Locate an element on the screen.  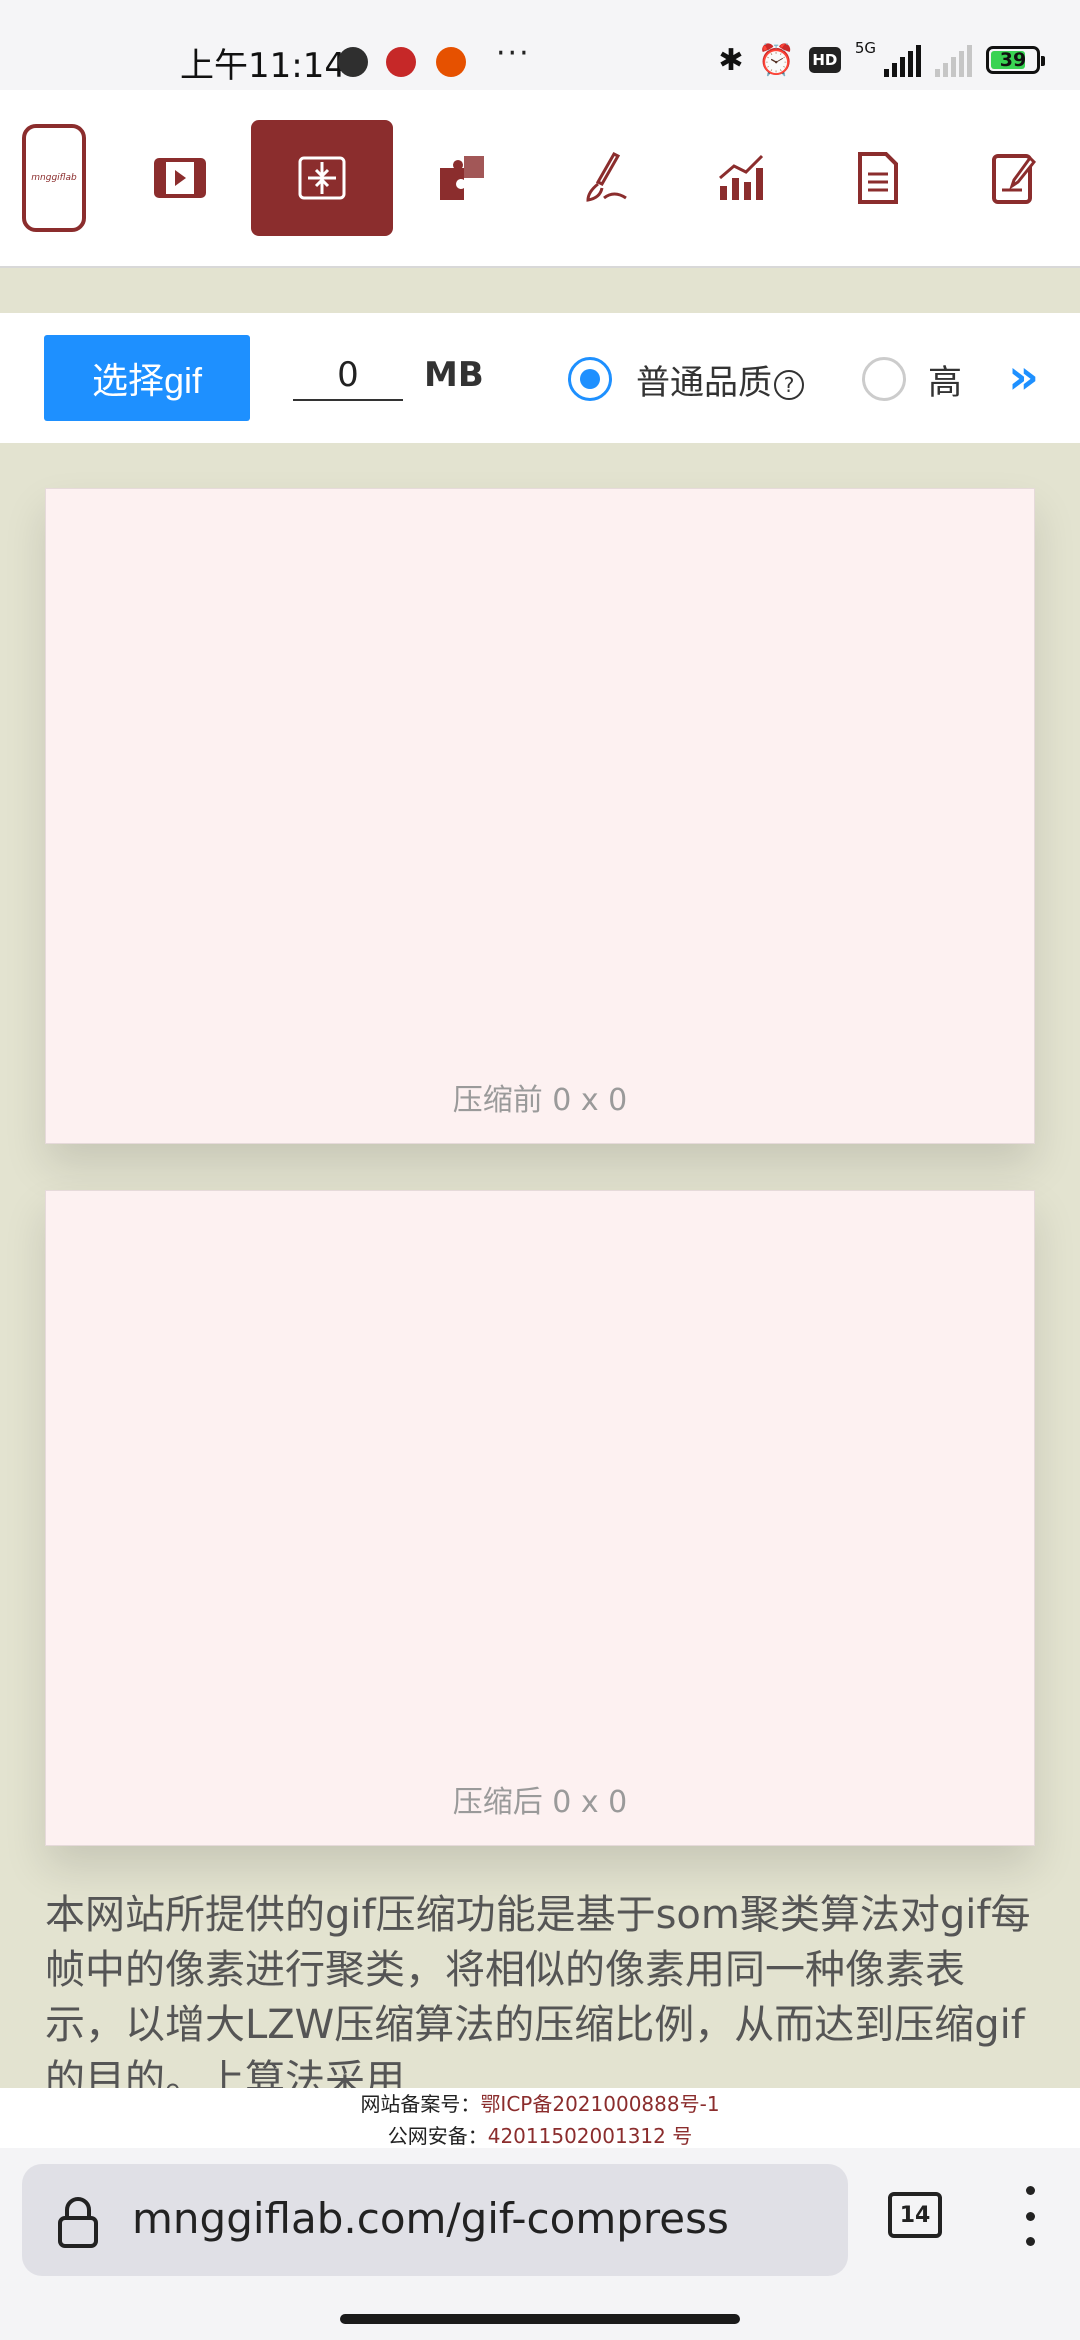
chart-icon is located at coordinates (741, 177).